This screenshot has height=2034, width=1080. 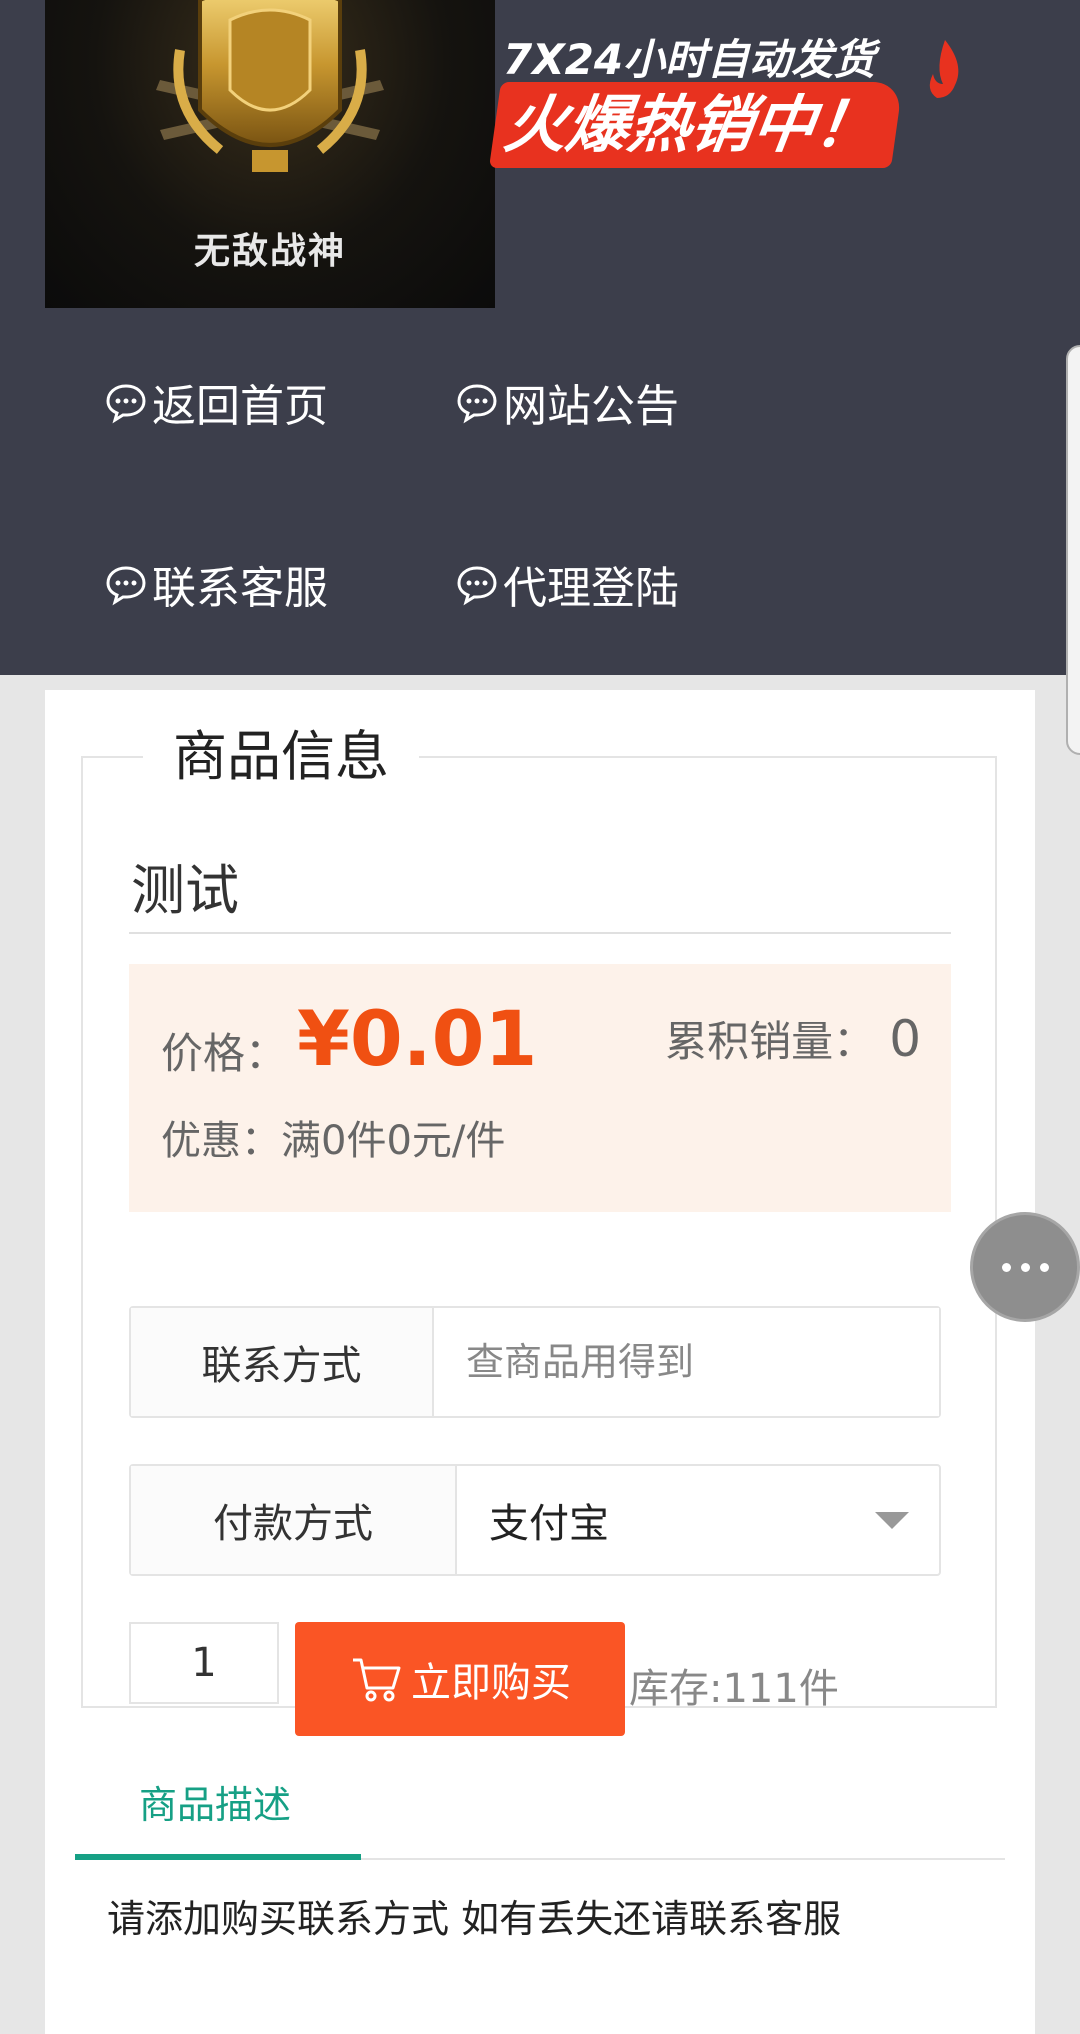 What do you see at coordinates (1073, 550) in the screenshot?
I see `side-drawer-handle` at bounding box center [1073, 550].